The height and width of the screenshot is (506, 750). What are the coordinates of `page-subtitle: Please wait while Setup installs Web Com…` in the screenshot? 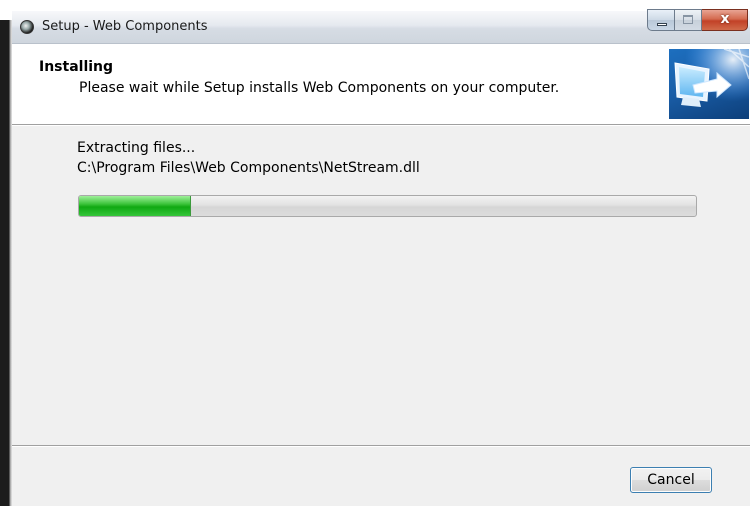 It's located at (319, 88).